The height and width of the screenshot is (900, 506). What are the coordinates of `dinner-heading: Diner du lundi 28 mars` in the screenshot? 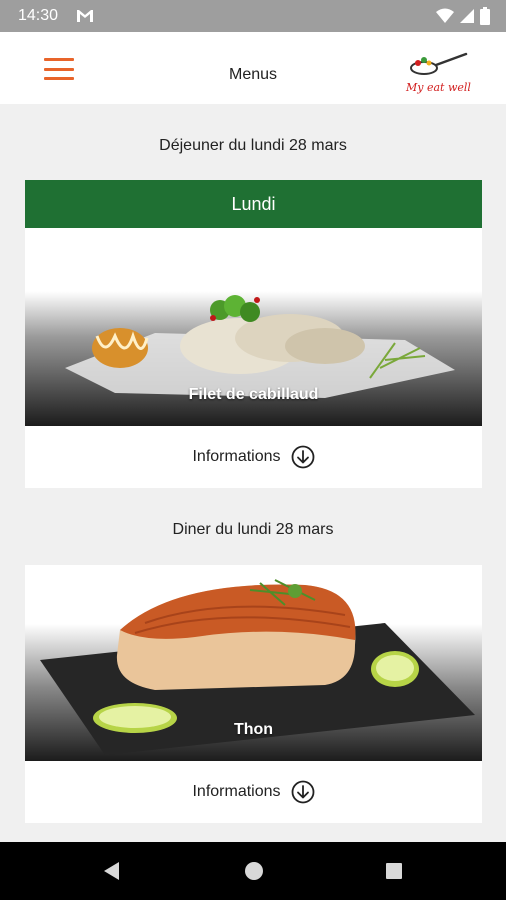 It's located at (253, 529).